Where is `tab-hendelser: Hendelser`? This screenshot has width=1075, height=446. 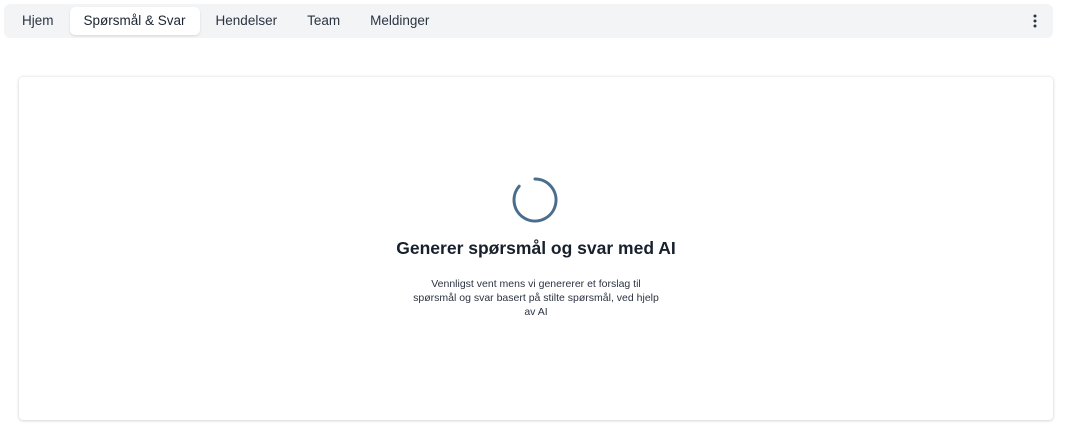
tab-hendelser: Hendelser is located at coordinates (247, 21).